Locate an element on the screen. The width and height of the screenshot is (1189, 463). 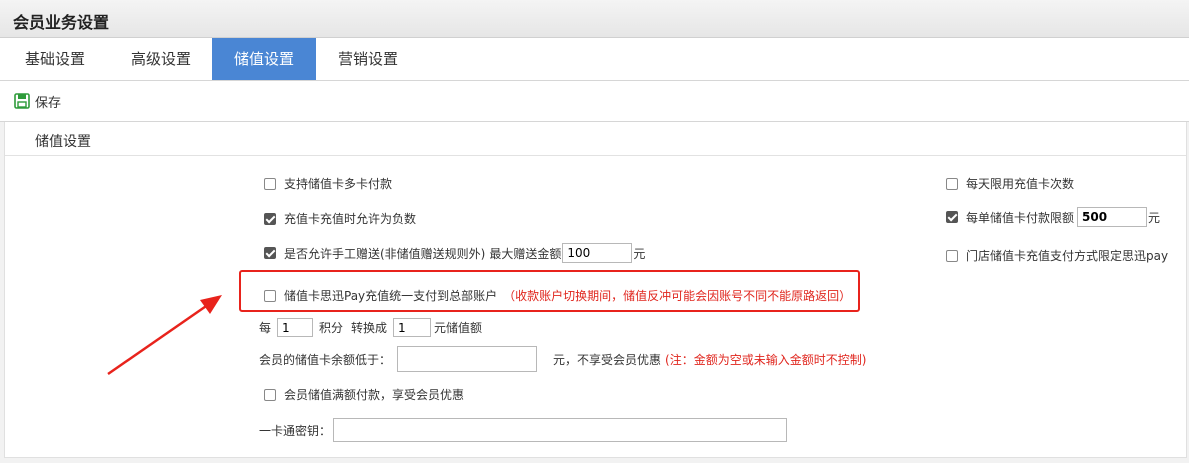
tab-marketing-settings: 营销设置 is located at coordinates (368, 59).